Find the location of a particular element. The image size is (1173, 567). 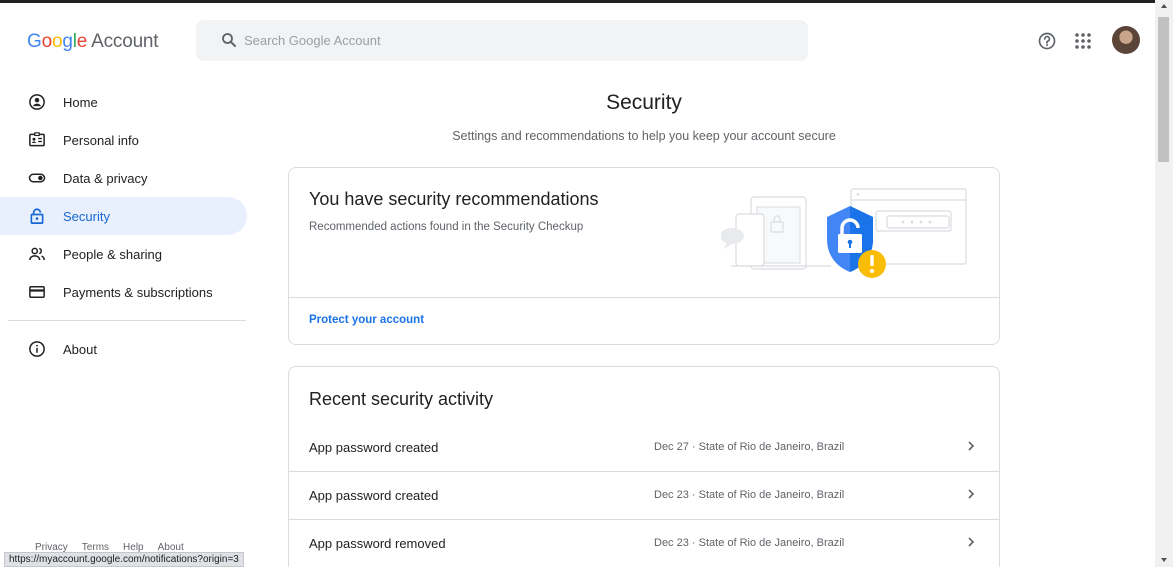

avatar is located at coordinates (1126, 40).